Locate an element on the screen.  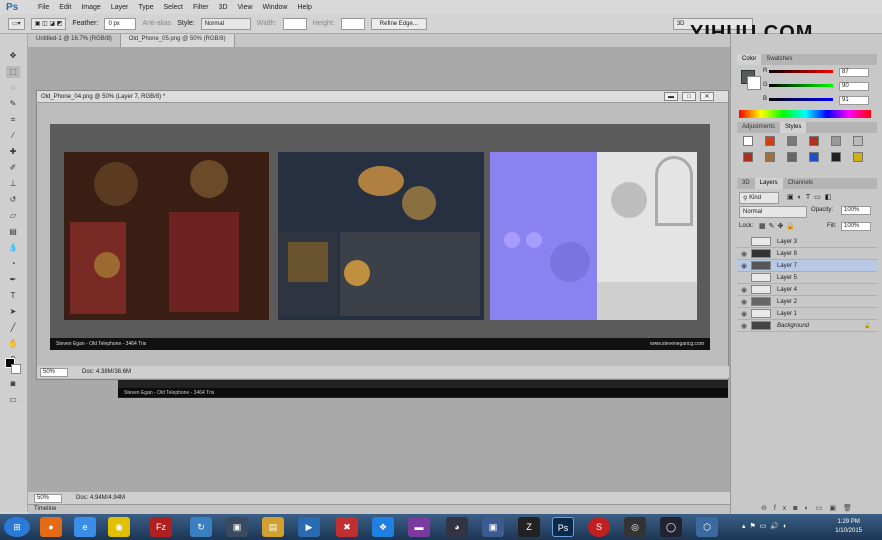
shape-tool-icon: ╱ is located at coordinates (13, 328).